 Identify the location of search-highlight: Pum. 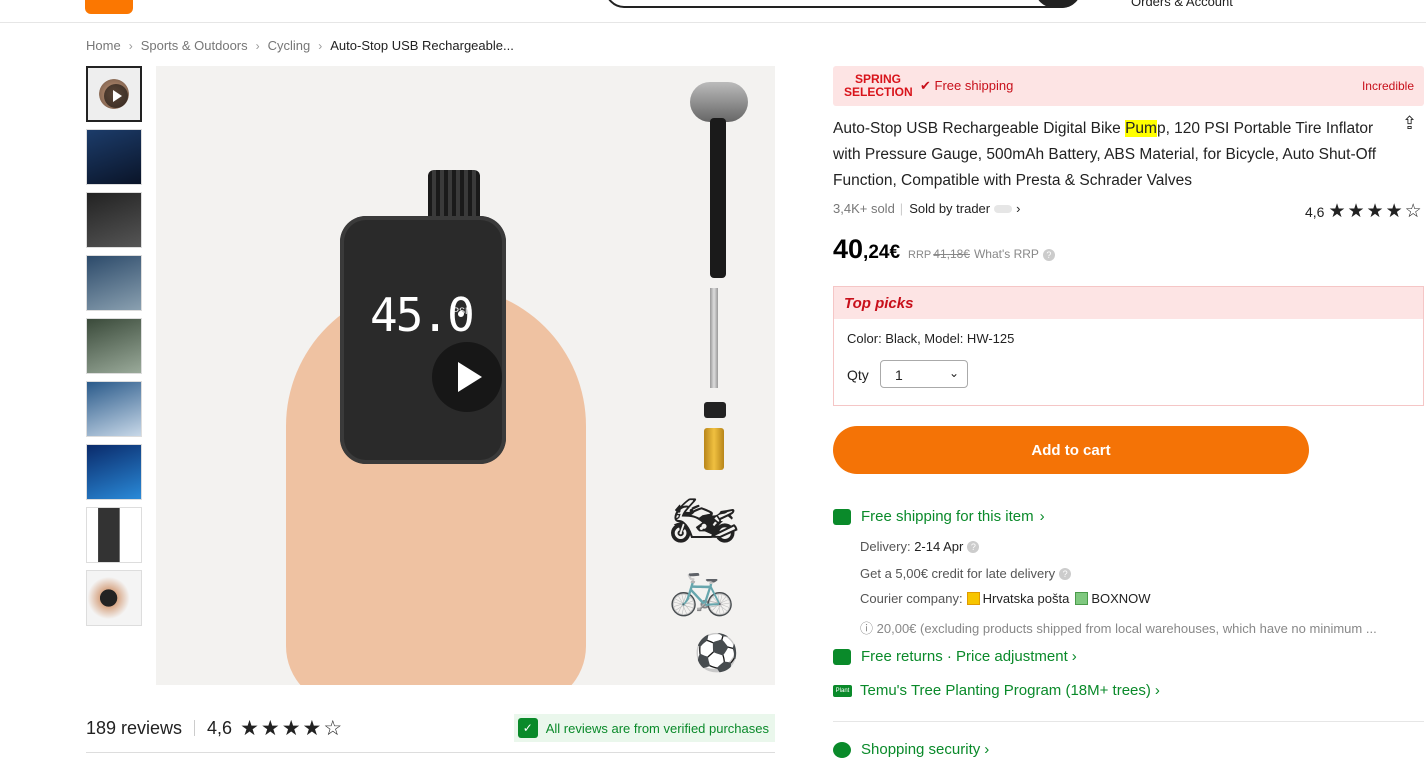
(1141, 128).